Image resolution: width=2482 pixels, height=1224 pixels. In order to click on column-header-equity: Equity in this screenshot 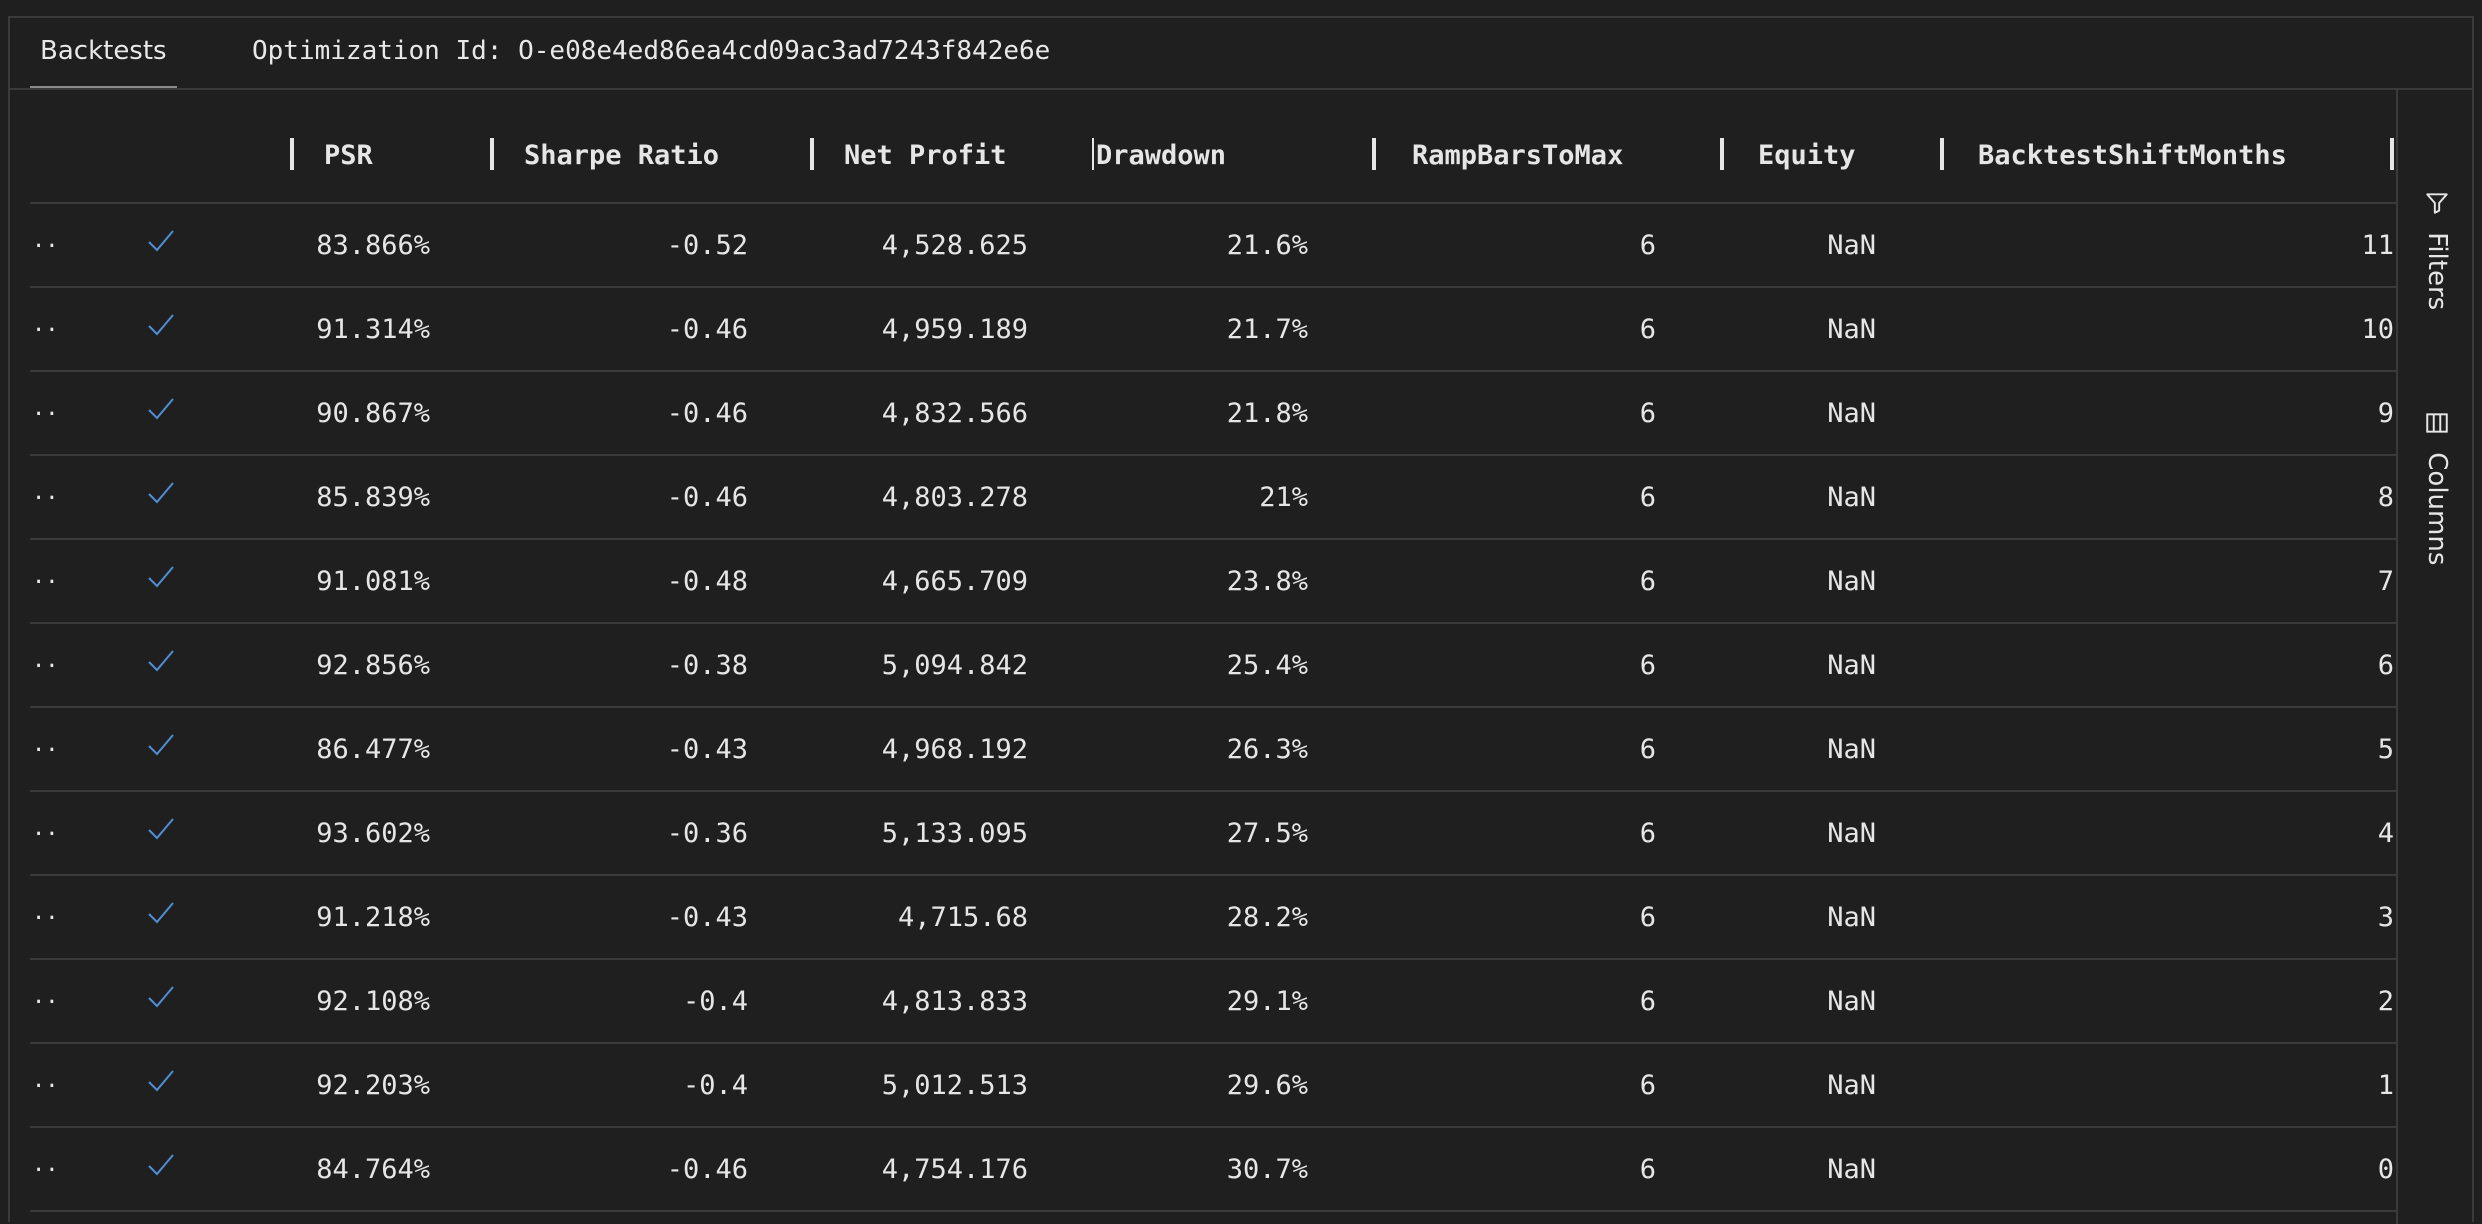, I will do `click(1807, 155)`.